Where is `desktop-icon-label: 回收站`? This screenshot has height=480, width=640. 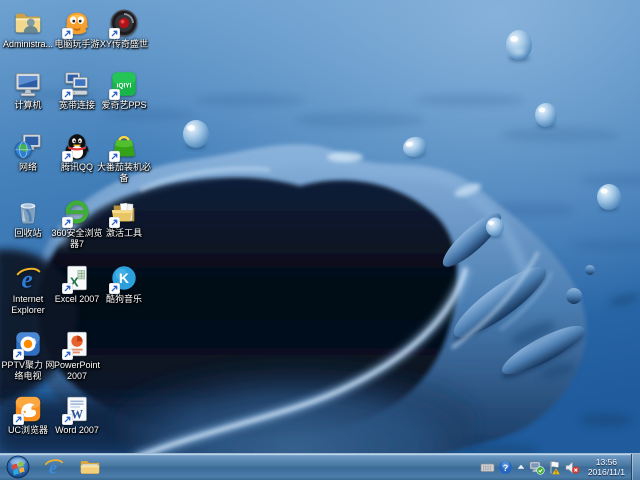 desktop-icon-label: 回收站 is located at coordinates (28, 233).